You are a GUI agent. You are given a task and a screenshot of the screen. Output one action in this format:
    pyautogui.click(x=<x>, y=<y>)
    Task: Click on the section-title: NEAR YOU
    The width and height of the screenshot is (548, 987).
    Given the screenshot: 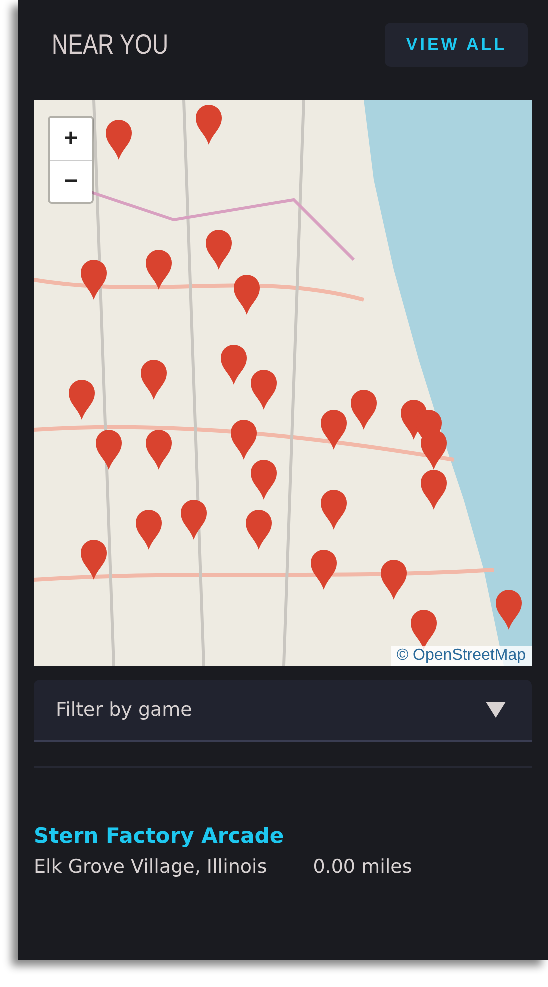 What is the action you would take?
    pyautogui.click(x=110, y=45)
    